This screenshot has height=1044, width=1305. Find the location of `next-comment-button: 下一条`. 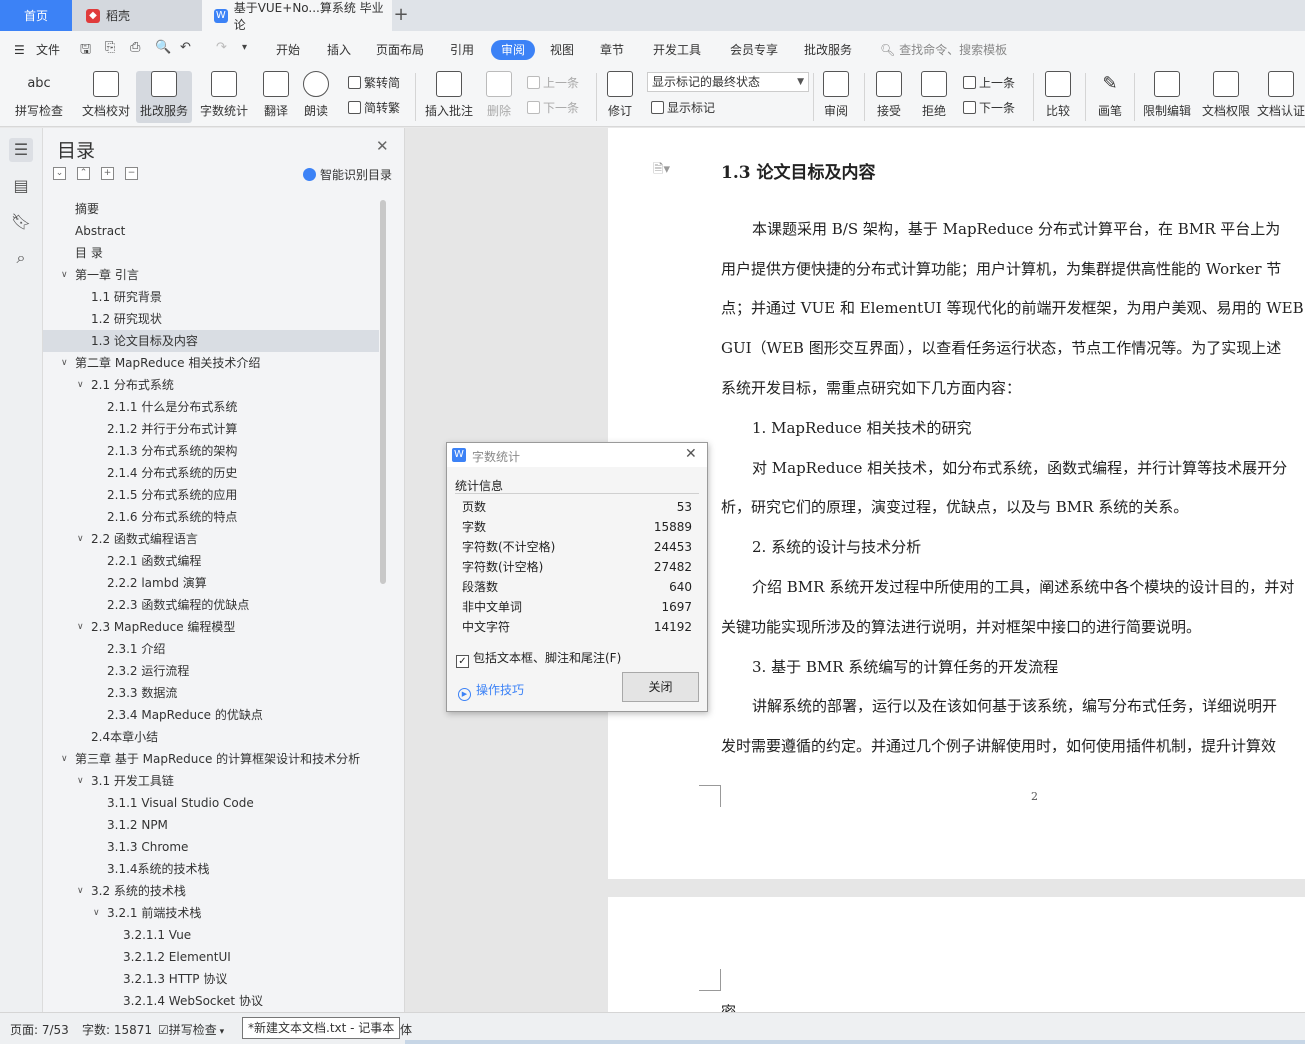

next-comment-button: 下一条 is located at coordinates (553, 108).